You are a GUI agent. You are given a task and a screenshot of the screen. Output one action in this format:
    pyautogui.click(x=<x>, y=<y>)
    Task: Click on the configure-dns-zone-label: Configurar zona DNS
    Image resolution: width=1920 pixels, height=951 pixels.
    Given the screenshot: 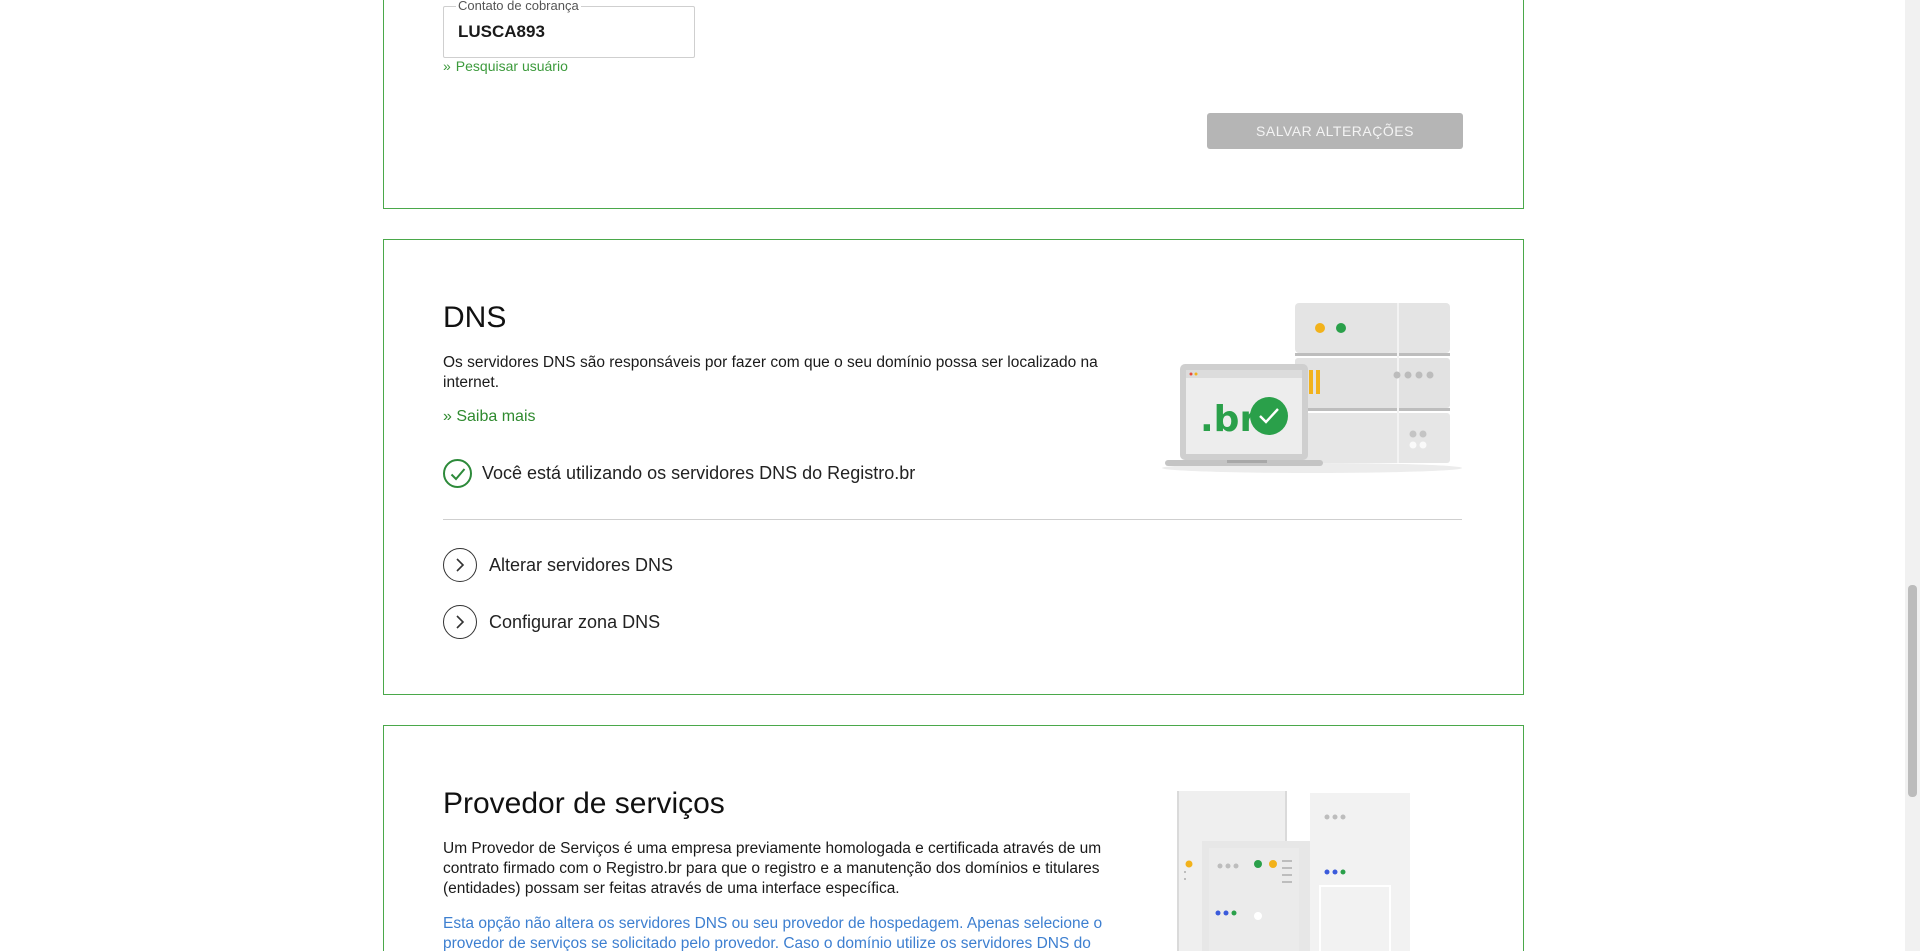 What is the action you would take?
    pyautogui.click(x=575, y=621)
    